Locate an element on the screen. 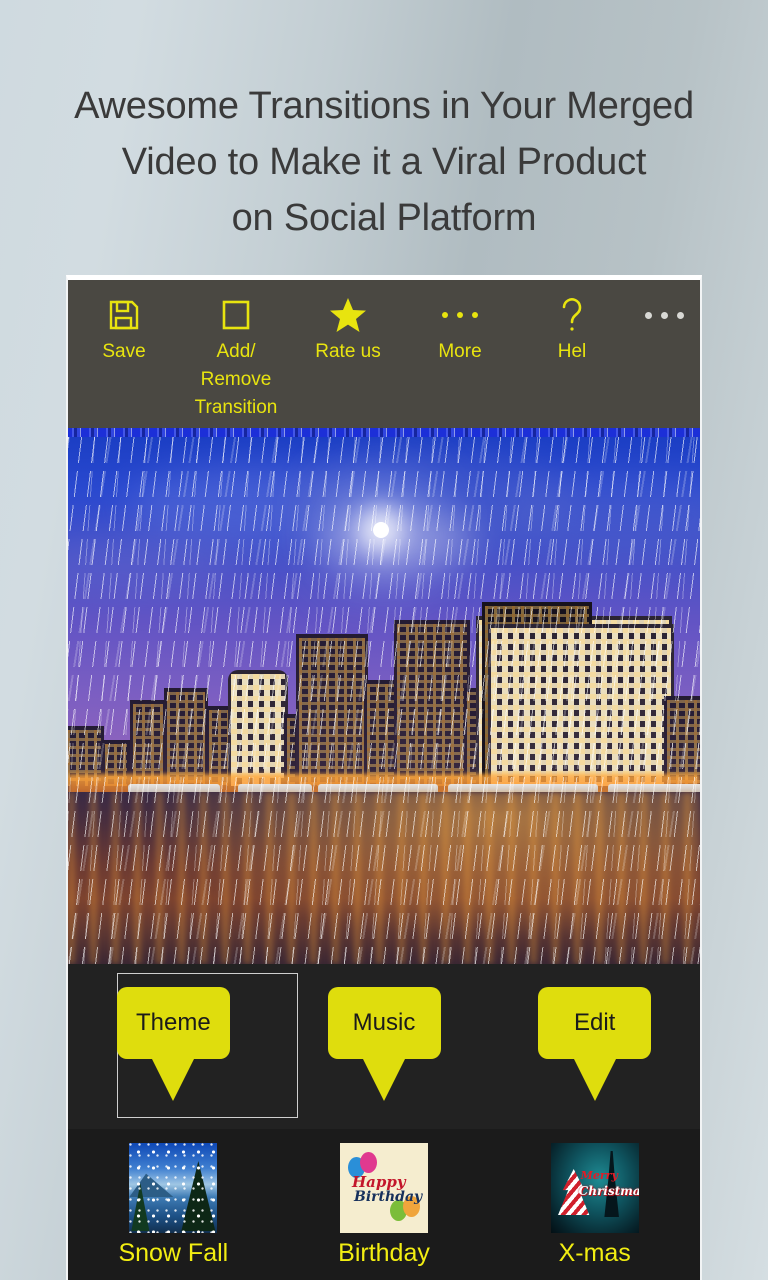 The height and width of the screenshot is (1280, 768). xmas-thumbnail: Merry Christmas! is located at coordinates (594, 1188).